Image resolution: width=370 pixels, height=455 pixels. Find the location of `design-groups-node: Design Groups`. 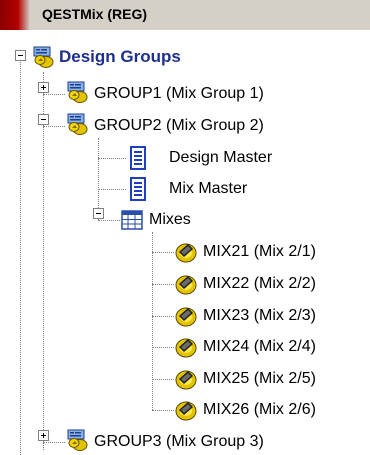

design-groups-node: Design Groups is located at coordinates (120, 57).